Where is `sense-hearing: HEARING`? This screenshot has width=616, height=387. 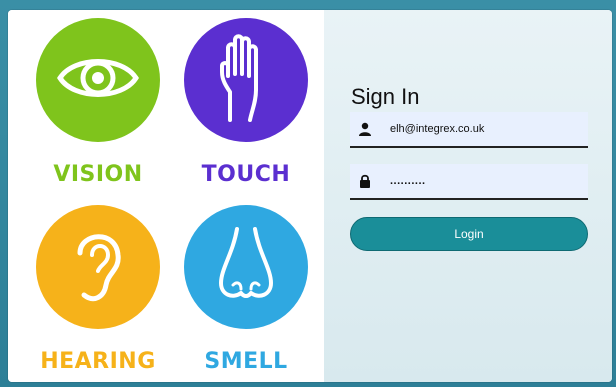 sense-hearing: HEARING is located at coordinates (98, 290).